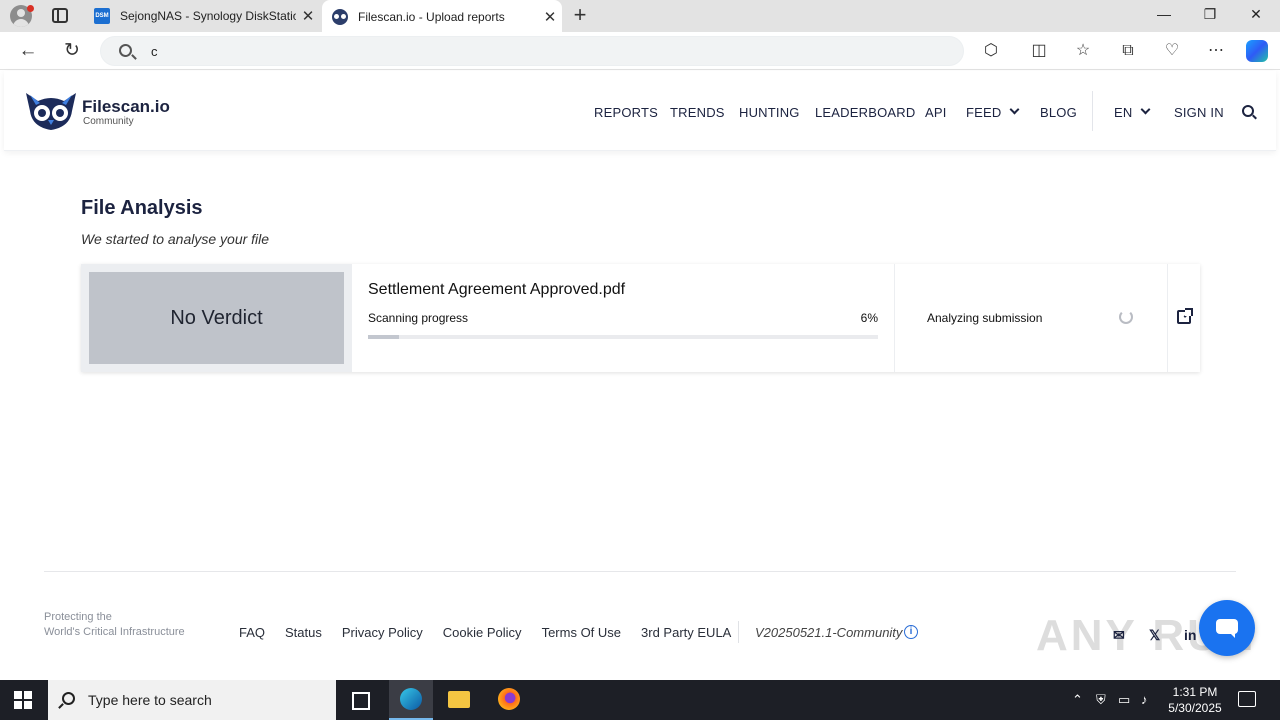  I want to click on file-explorer-icon, so click(459, 700).